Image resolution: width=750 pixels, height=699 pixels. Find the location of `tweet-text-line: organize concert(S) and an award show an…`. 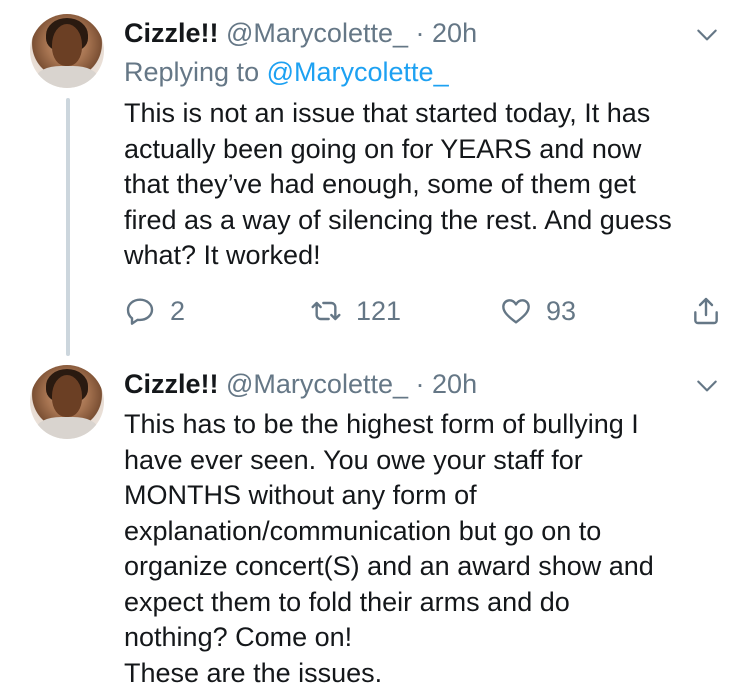

tweet-text-line: organize concert(S) and an award show an… is located at coordinates (389, 566).